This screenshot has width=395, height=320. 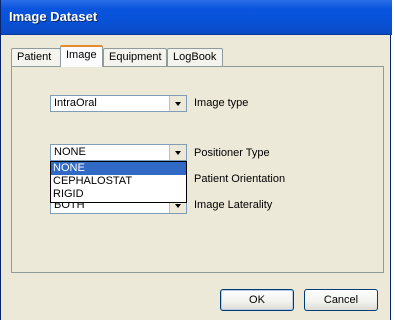 What do you see at coordinates (75, 103) in the screenshot?
I see `image-type-value: IntraOral` at bounding box center [75, 103].